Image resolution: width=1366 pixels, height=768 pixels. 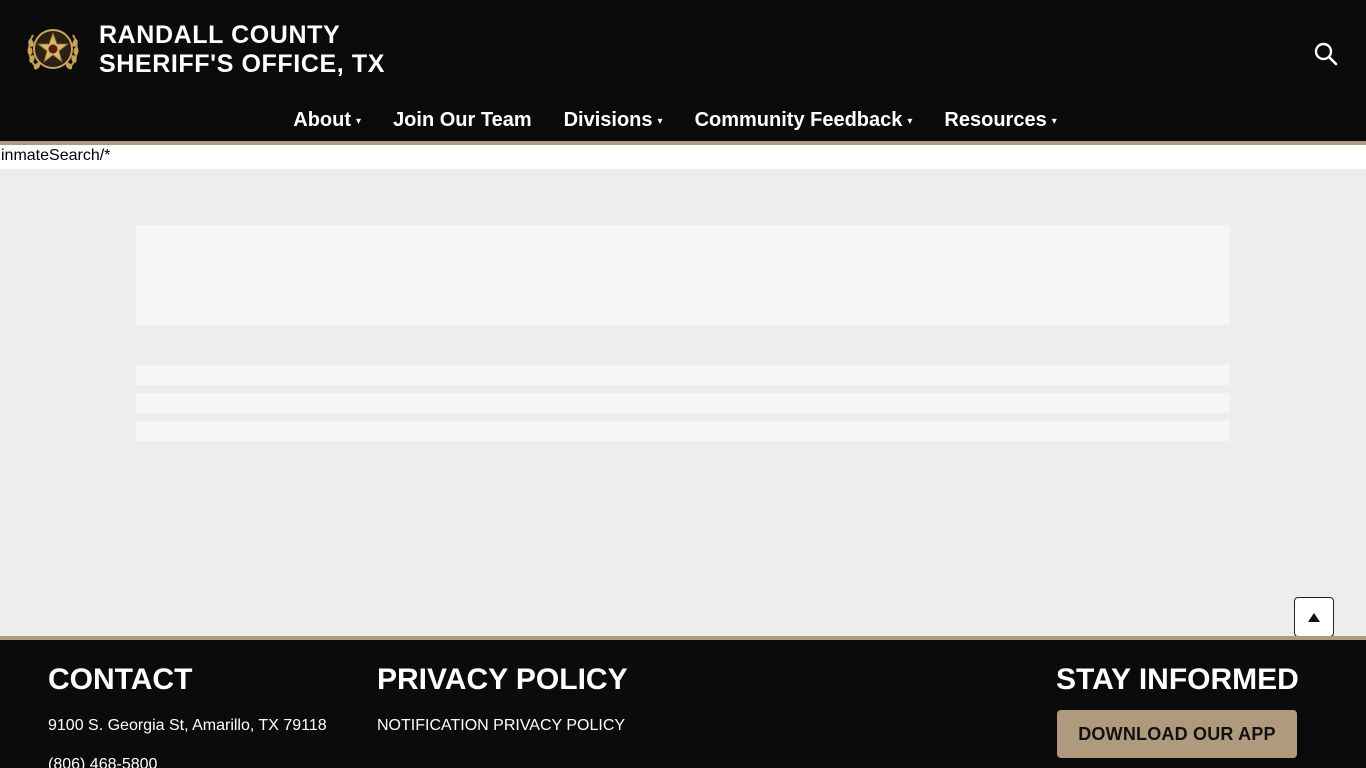 I want to click on contact-heading: CONTACT, so click(x=120, y=679).